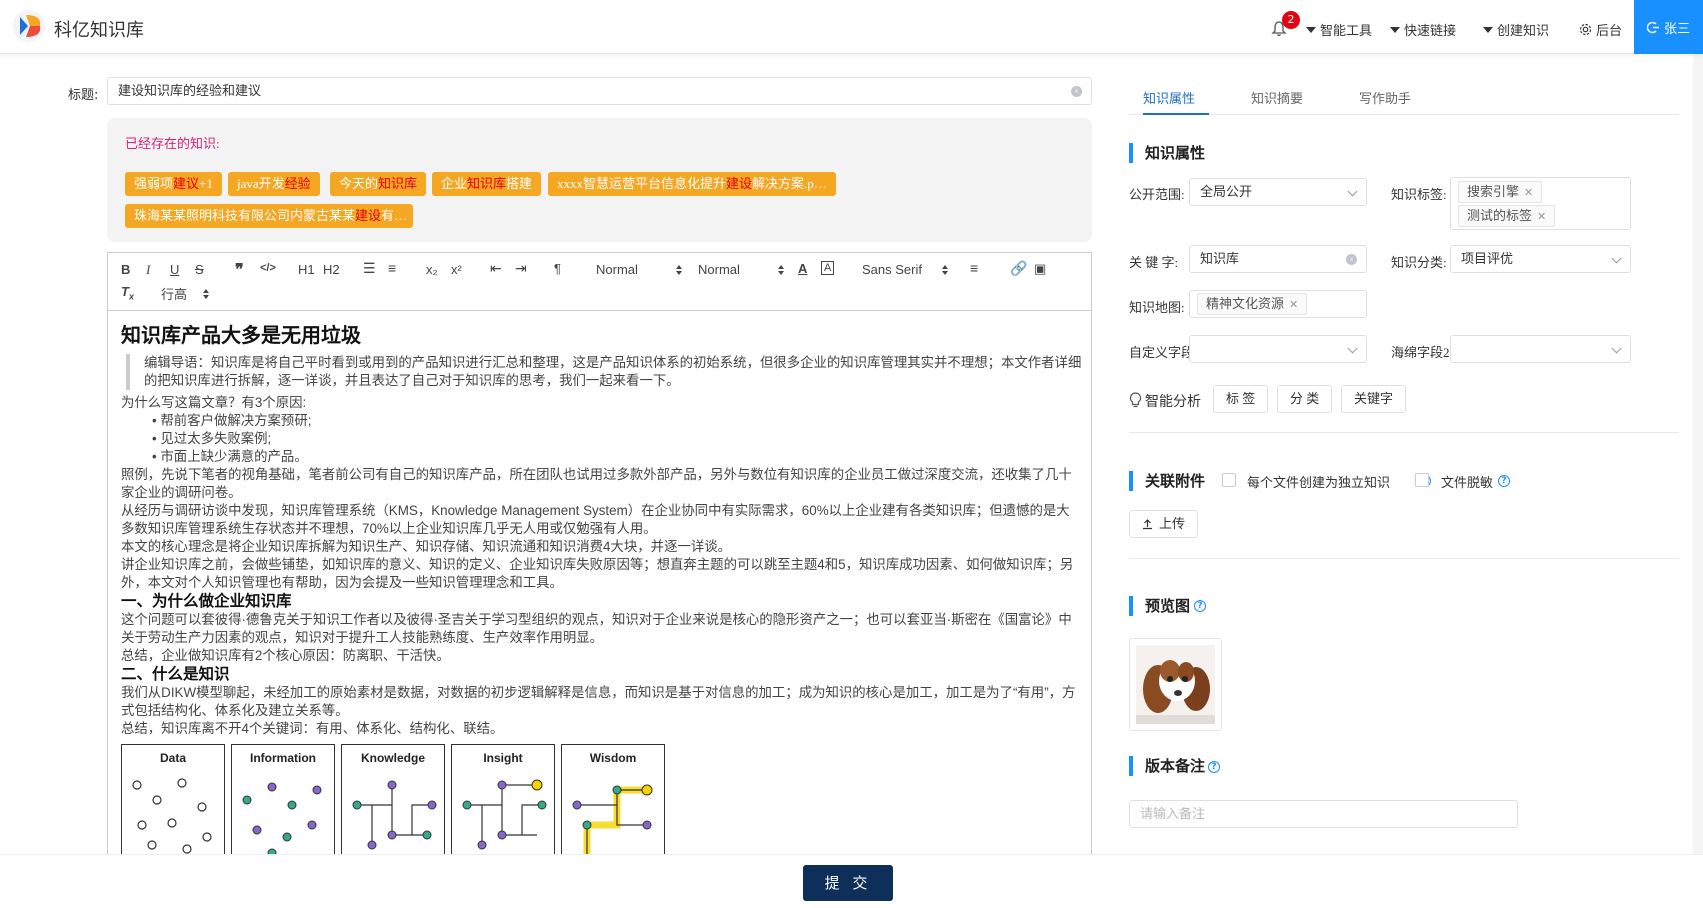  Describe the element at coordinates (1278, 259) in the screenshot. I see `keyword-input: 知识库 ×` at that location.